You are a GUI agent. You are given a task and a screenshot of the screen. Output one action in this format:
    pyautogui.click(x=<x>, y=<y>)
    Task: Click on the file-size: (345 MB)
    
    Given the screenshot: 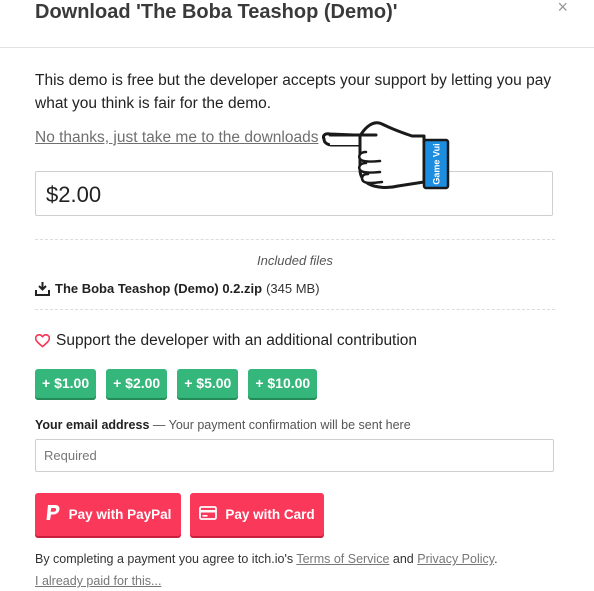 What is the action you would take?
    pyautogui.click(x=293, y=288)
    